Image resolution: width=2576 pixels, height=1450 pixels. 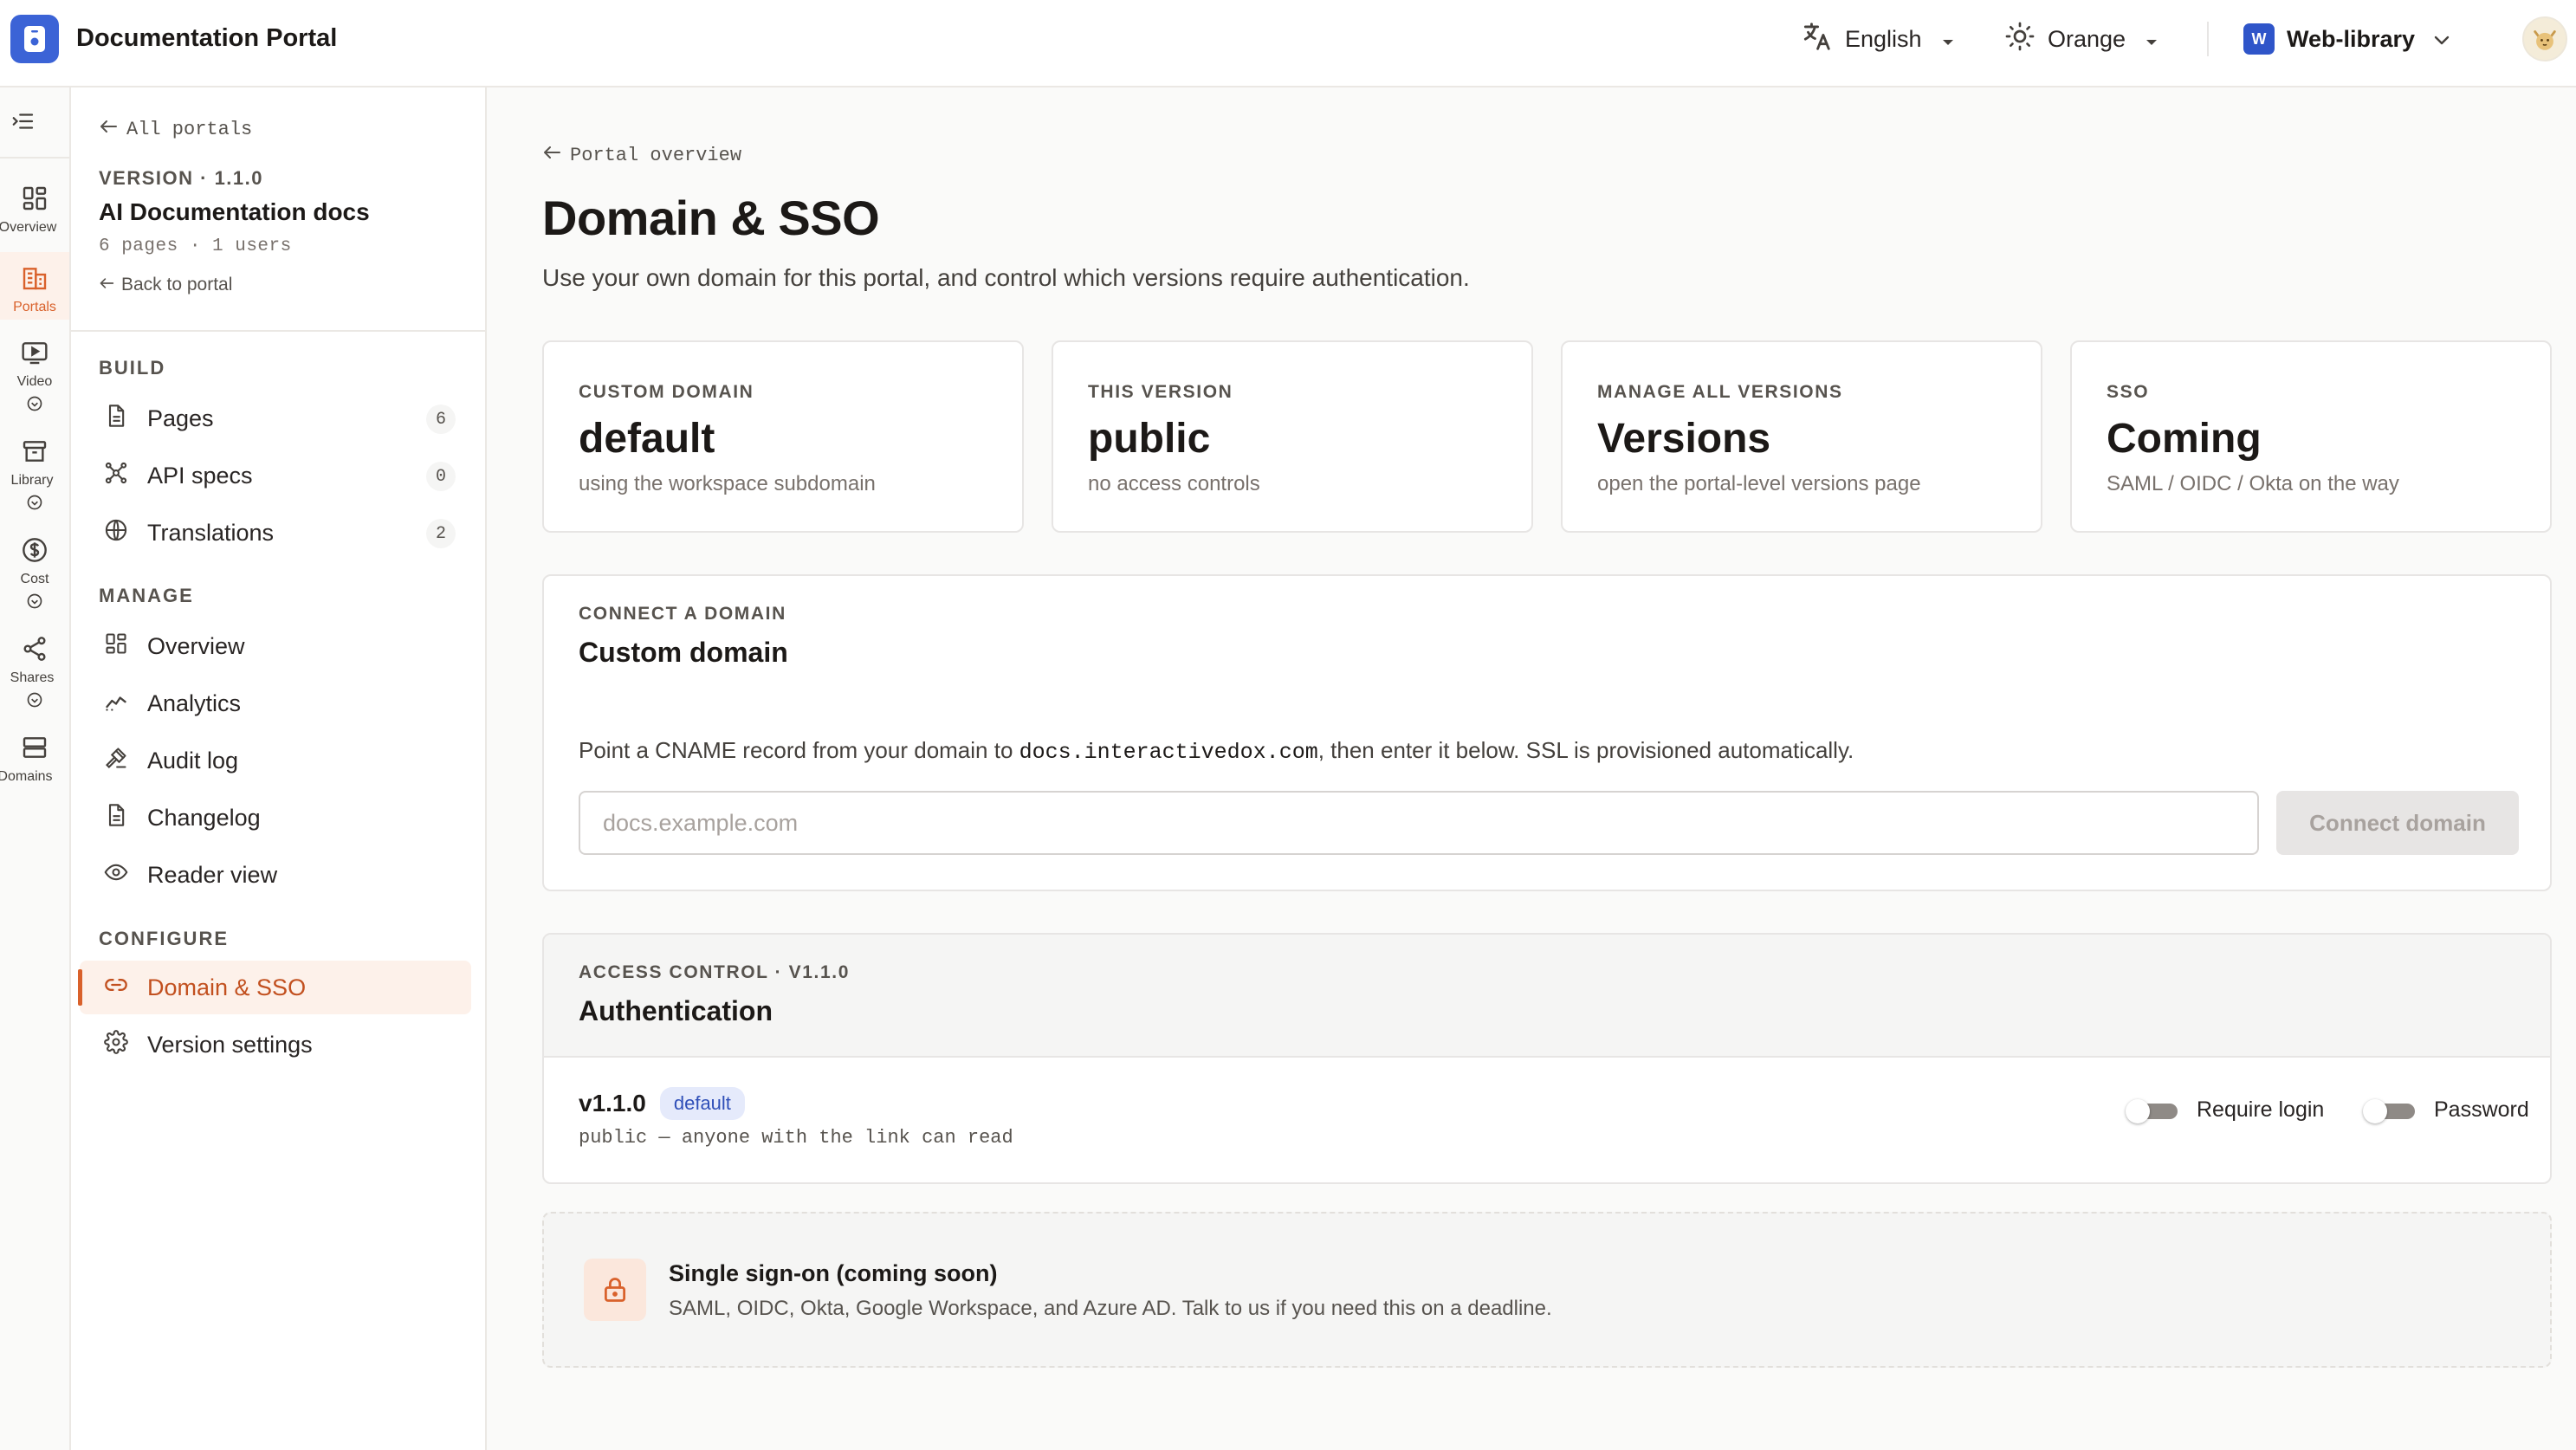 I want to click on building-icon, so click(x=35, y=280).